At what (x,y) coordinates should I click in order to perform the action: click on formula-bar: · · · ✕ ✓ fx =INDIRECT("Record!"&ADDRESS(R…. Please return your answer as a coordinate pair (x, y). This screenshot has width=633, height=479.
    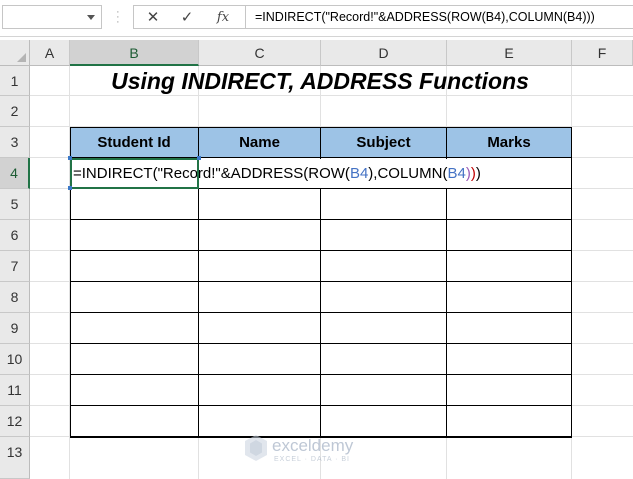
    Looking at the image, I should click on (316, 18).